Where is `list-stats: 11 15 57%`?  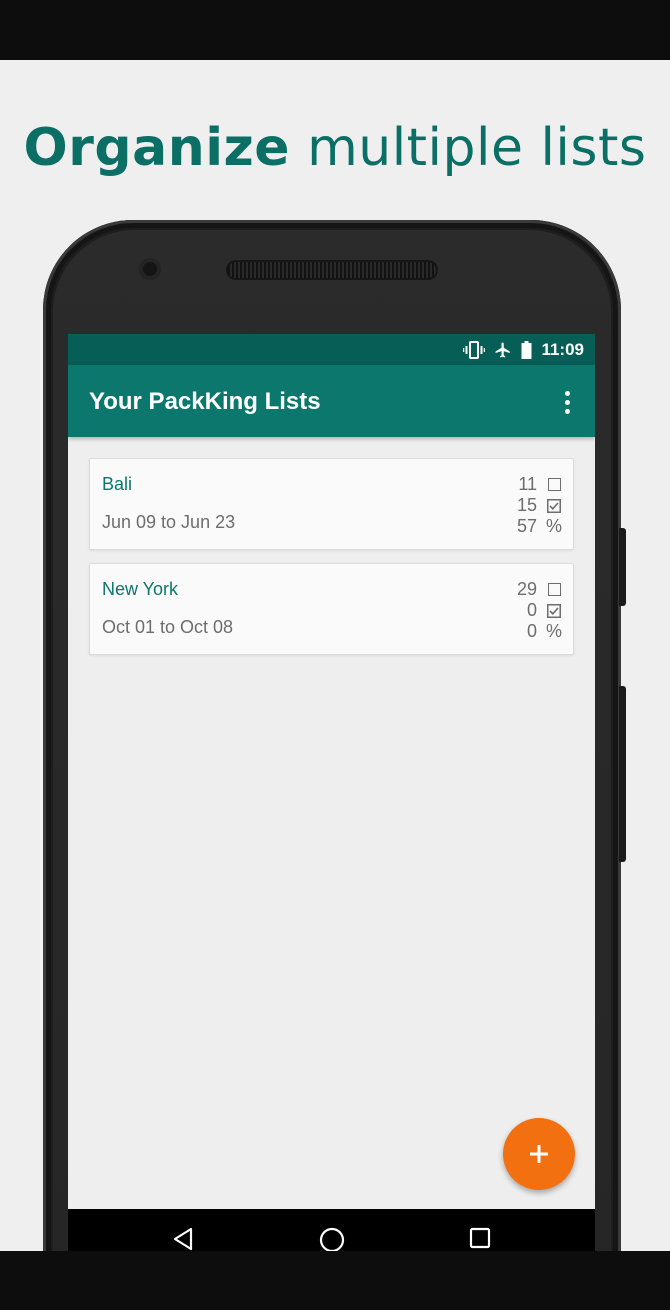
list-stats: 11 15 57% is located at coordinates (522, 505).